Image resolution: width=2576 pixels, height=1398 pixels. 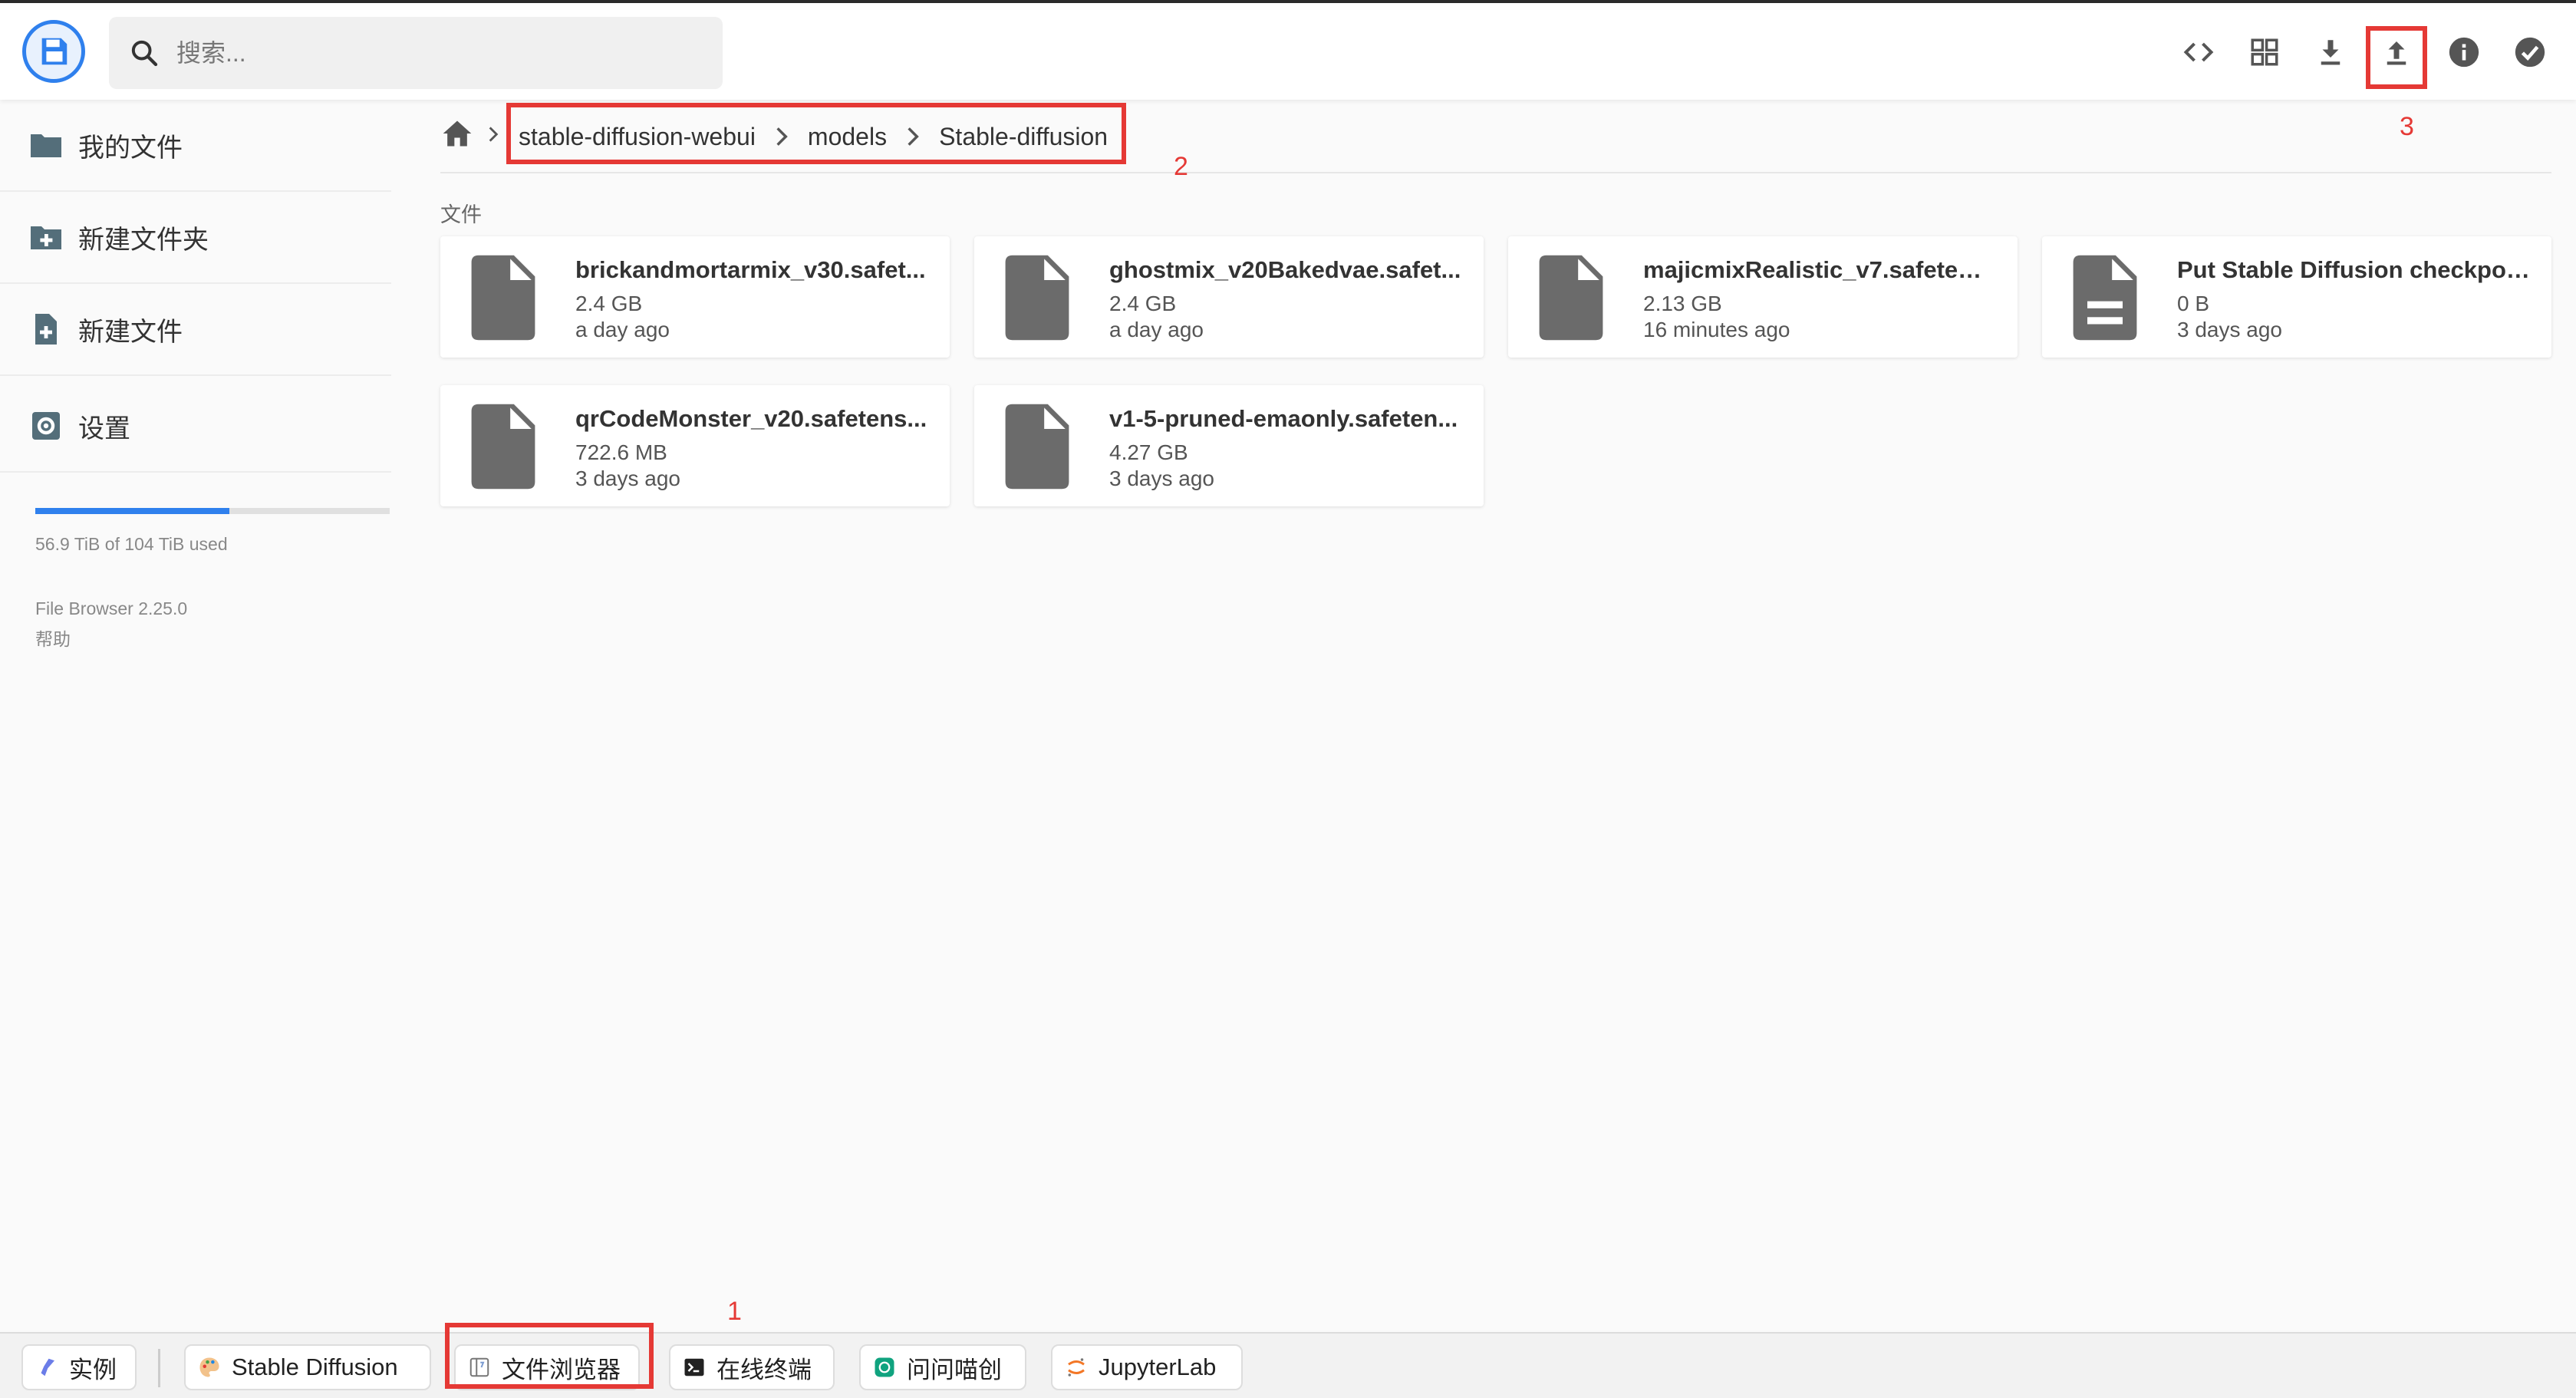 What do you see at coordinates (2105, 298) in the screenshot?
I see `text-file-icon` at bounding box center [2105, 298].